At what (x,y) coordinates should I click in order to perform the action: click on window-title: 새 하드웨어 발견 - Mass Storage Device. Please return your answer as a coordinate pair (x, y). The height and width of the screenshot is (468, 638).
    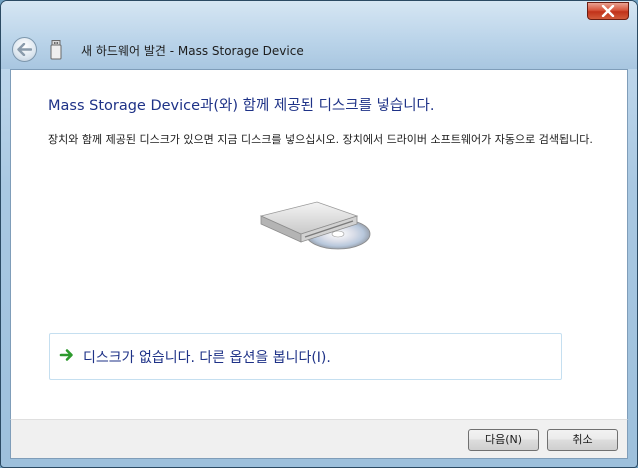
    Looking at the image, I should click on (192, 51).